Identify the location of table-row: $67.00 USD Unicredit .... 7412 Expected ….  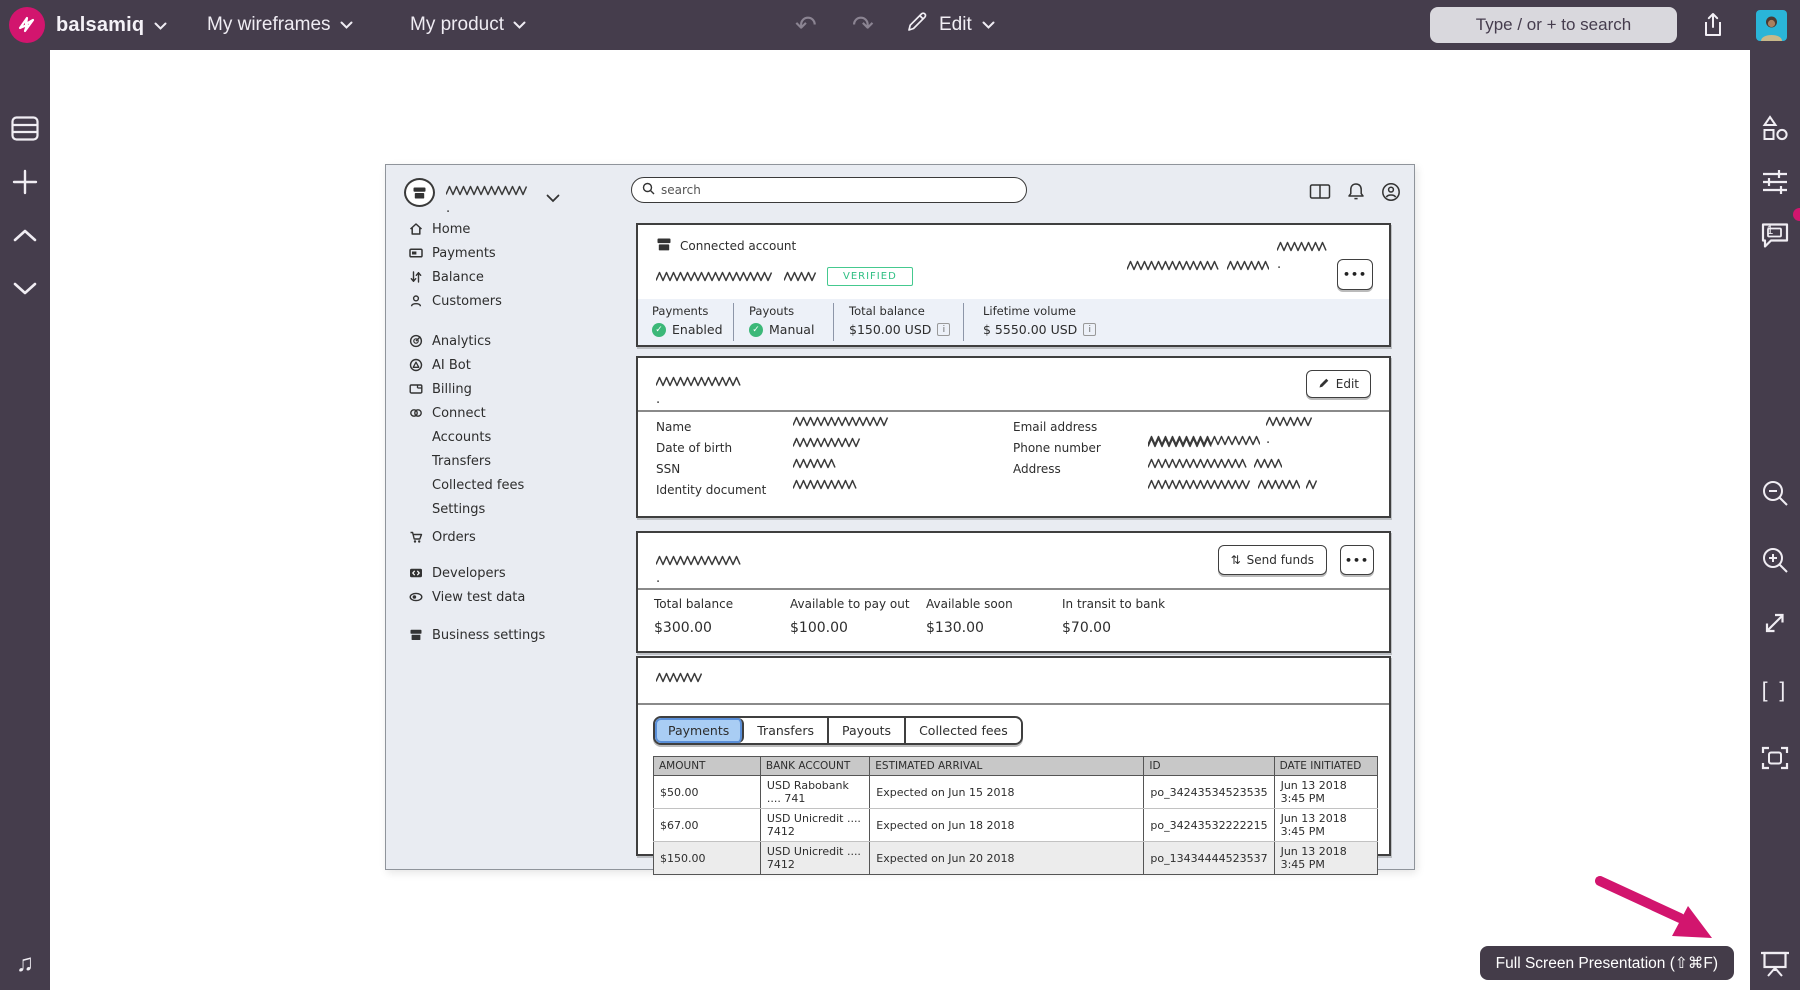
(1016, 825).